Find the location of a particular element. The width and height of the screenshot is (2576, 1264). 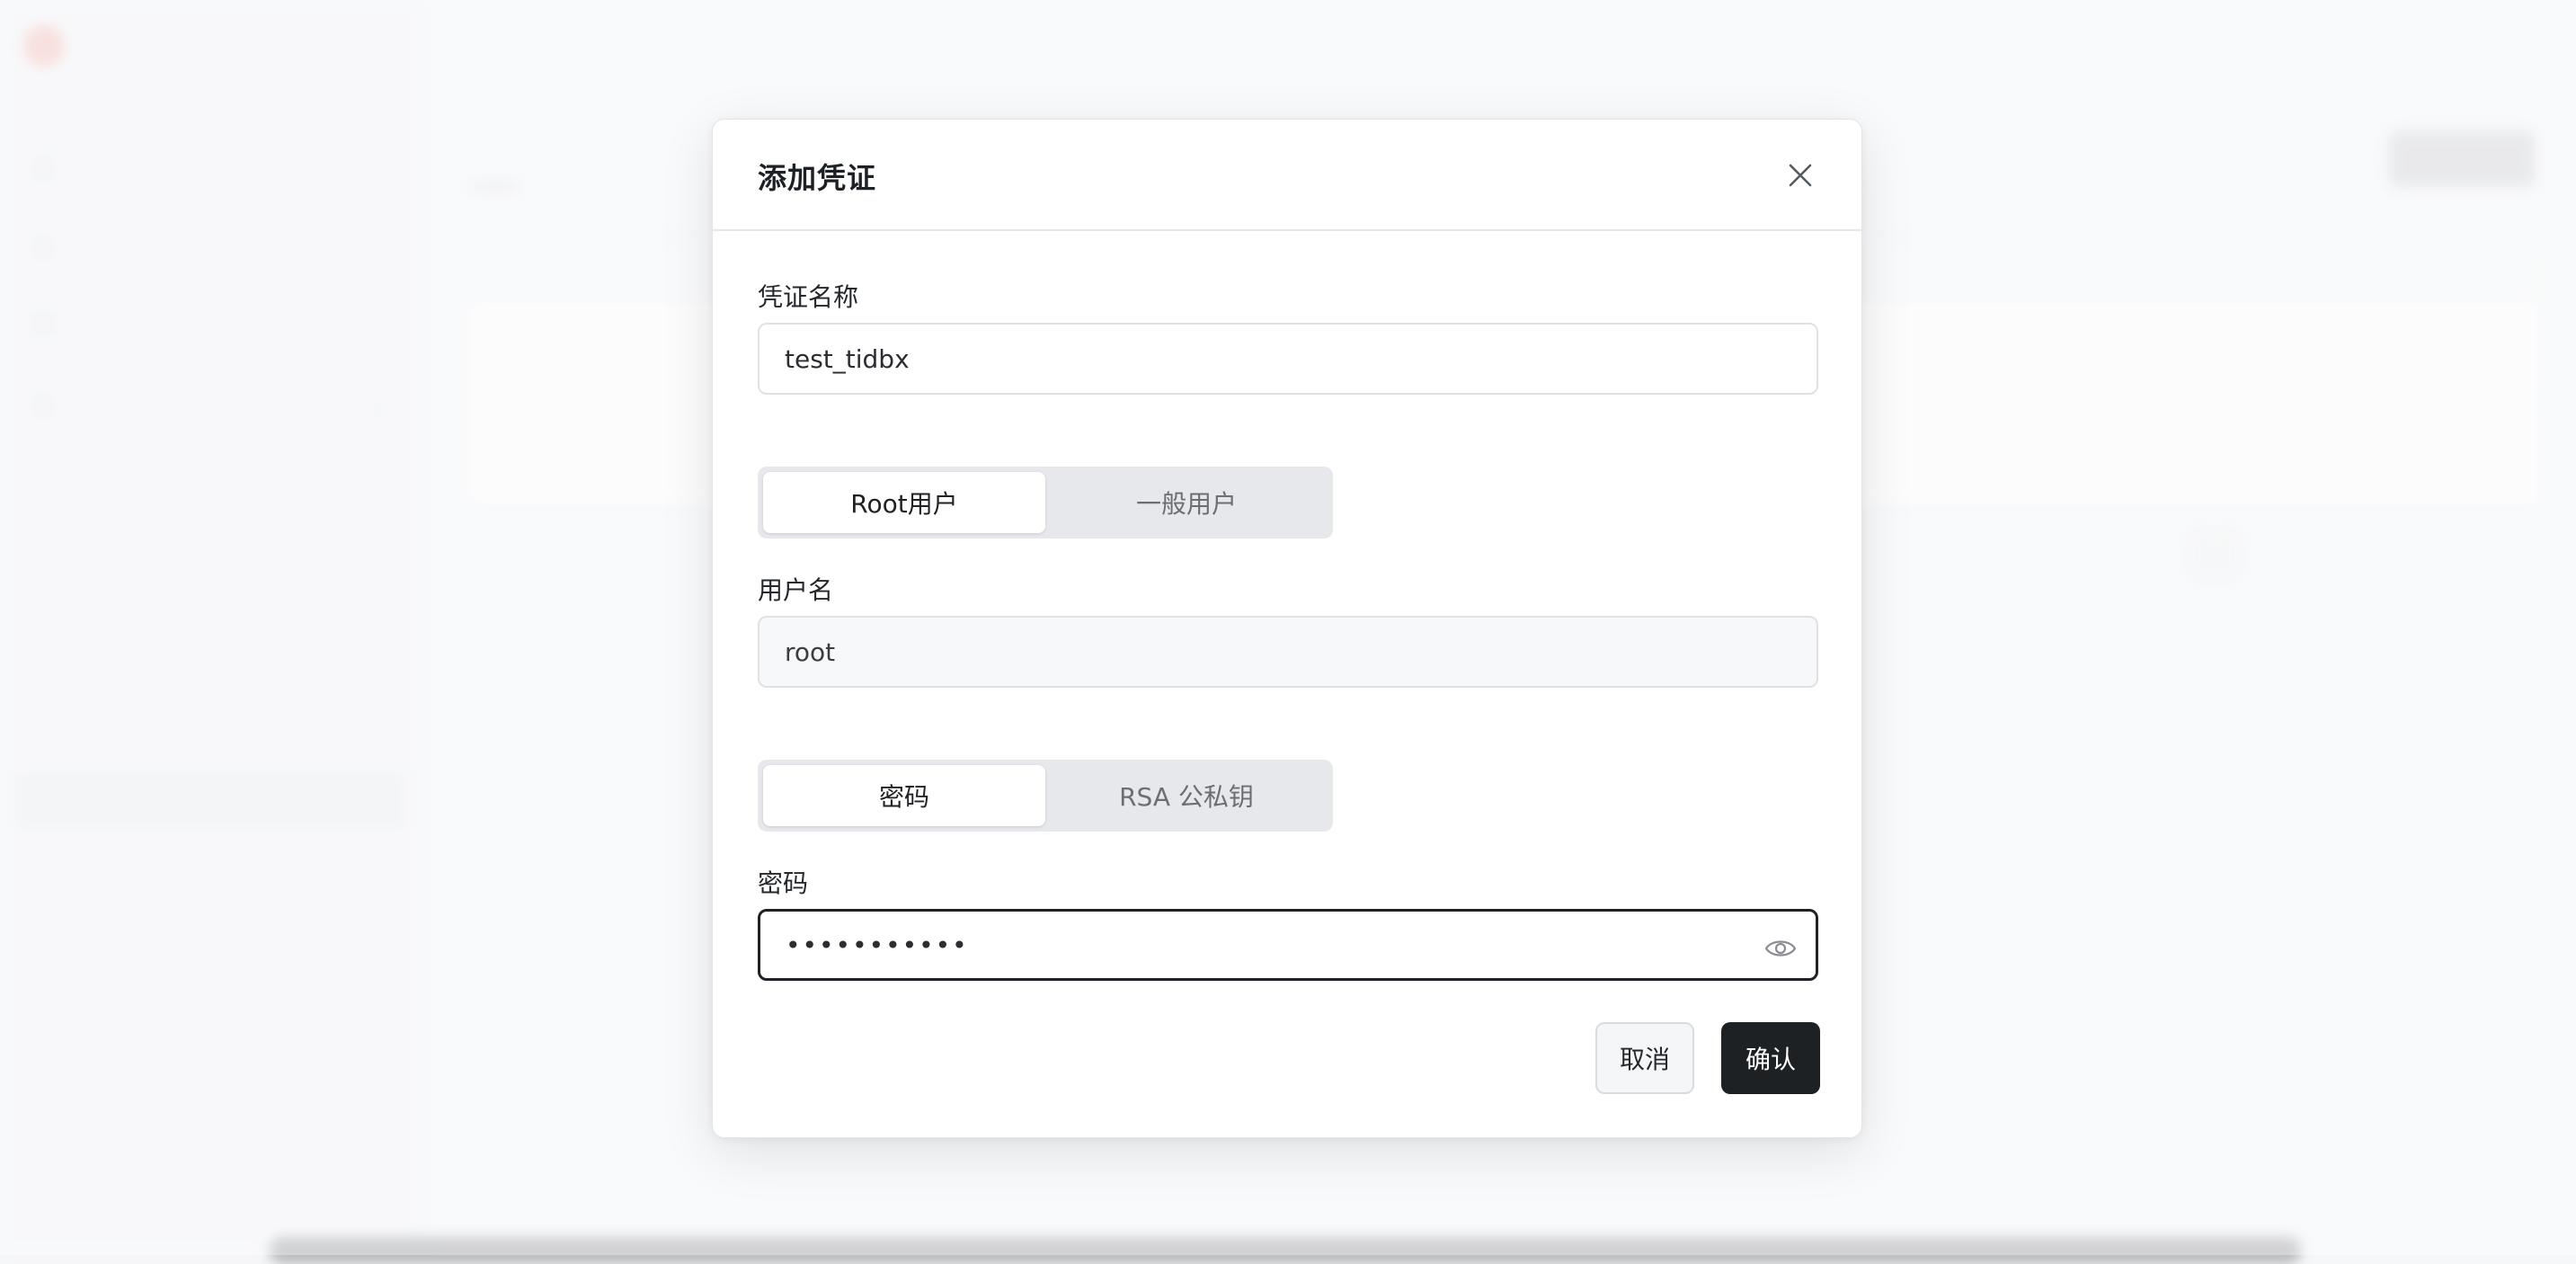

dialog-header: 添加凭证 is located at coordinates (1287, 175).